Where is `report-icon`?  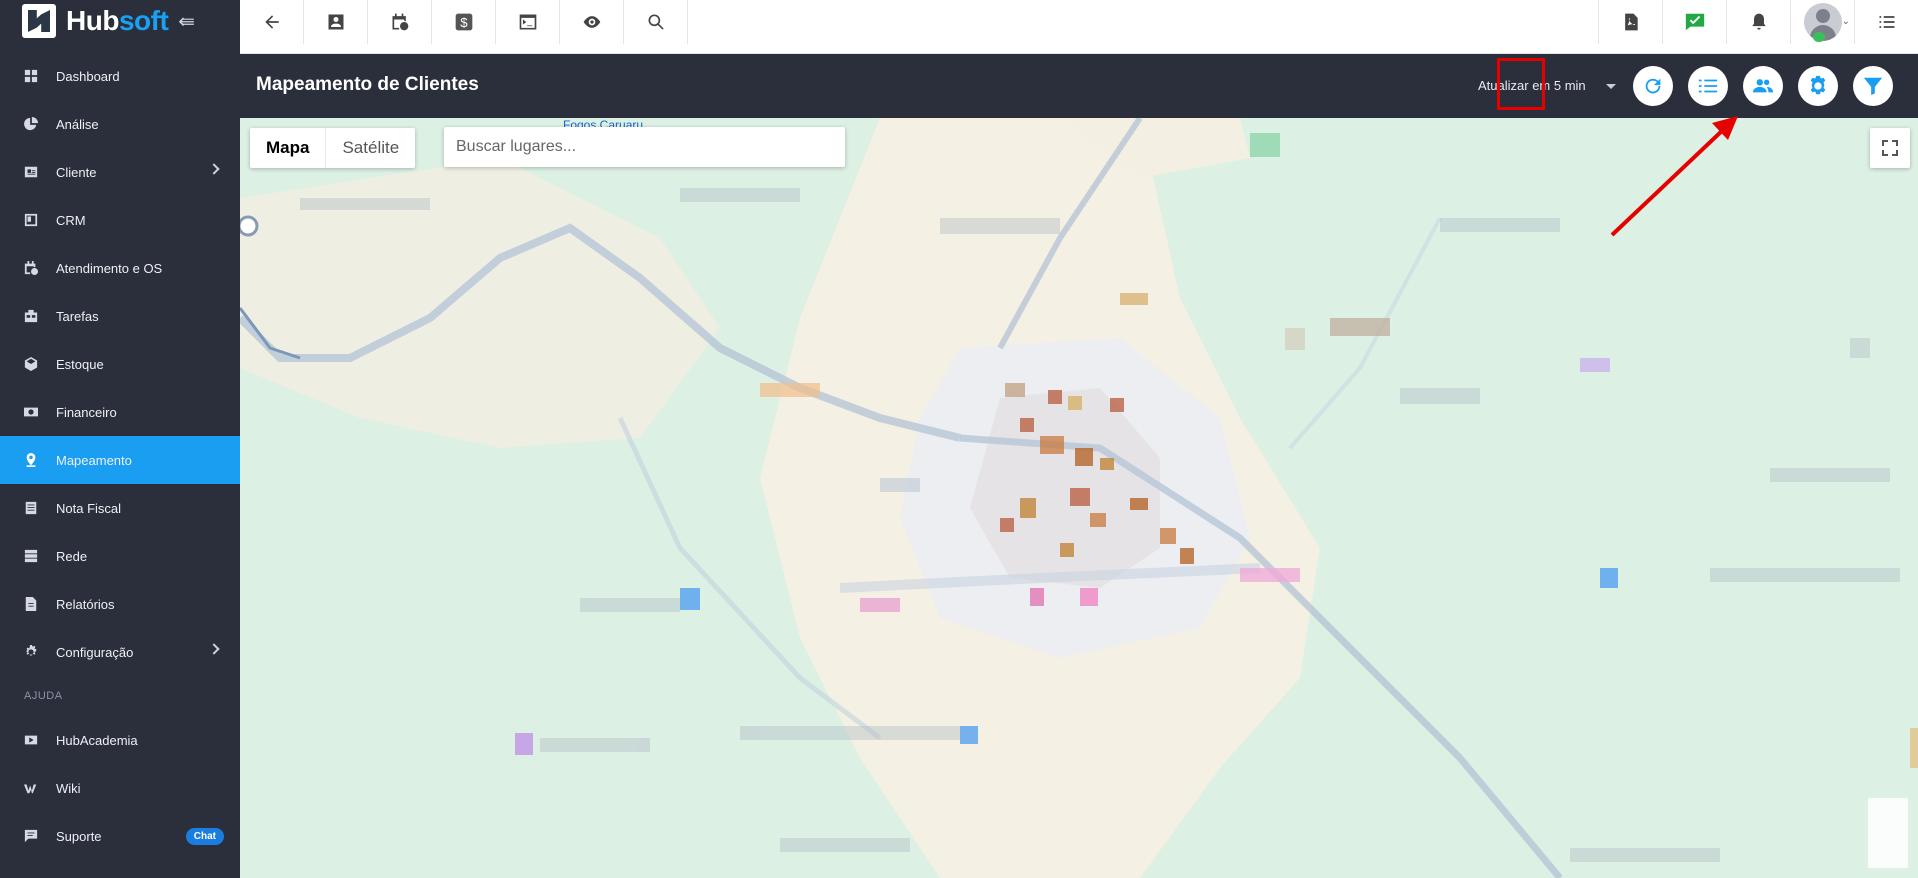 report-icon is located at coordinates (31, 604).